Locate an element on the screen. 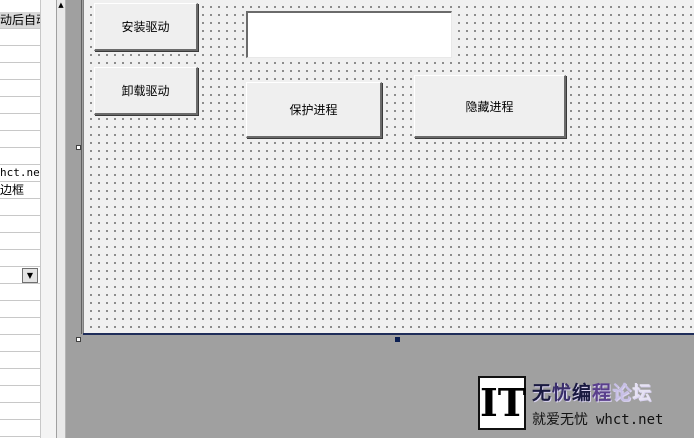  chevron-down-icon: ▼ is located at coordinates (30, 275).